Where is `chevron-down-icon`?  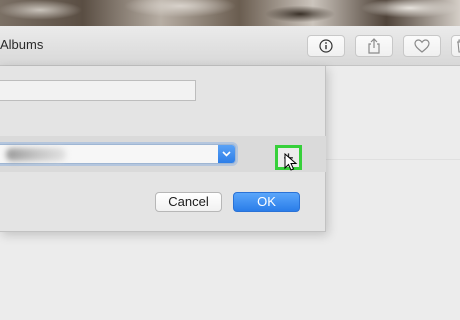
chevron-down-icon is located at coordinates (226, 154).